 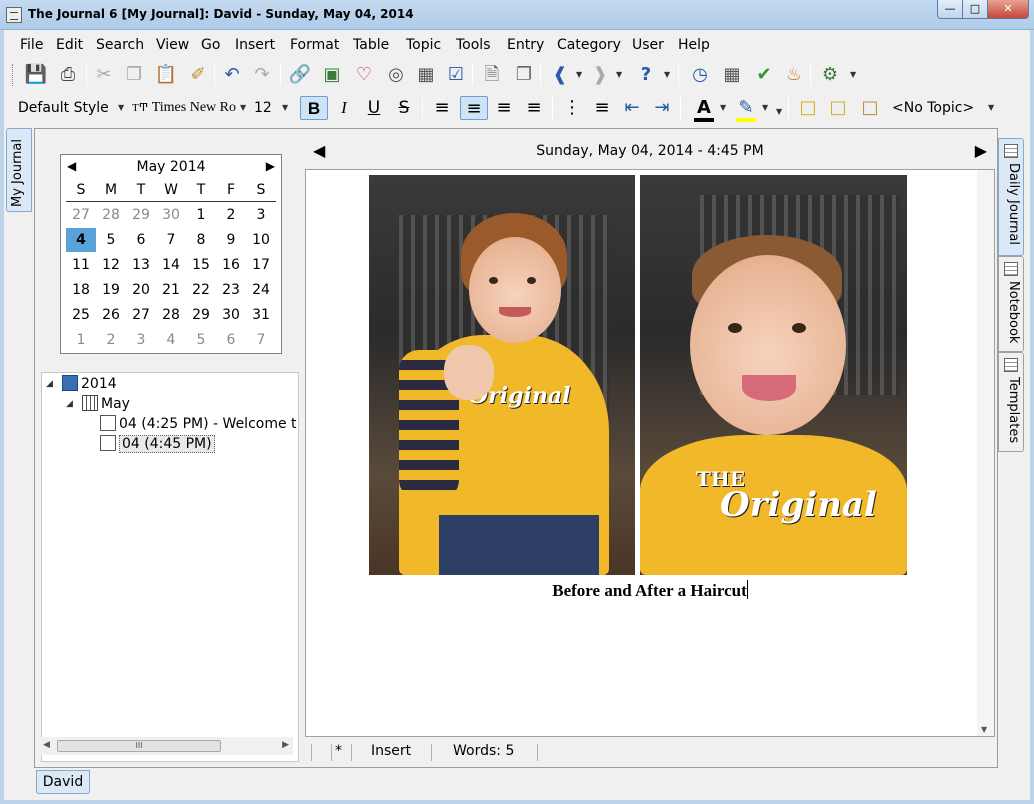 I want to click on tab-notebook: Notebook, so click(x=1011, y=304).